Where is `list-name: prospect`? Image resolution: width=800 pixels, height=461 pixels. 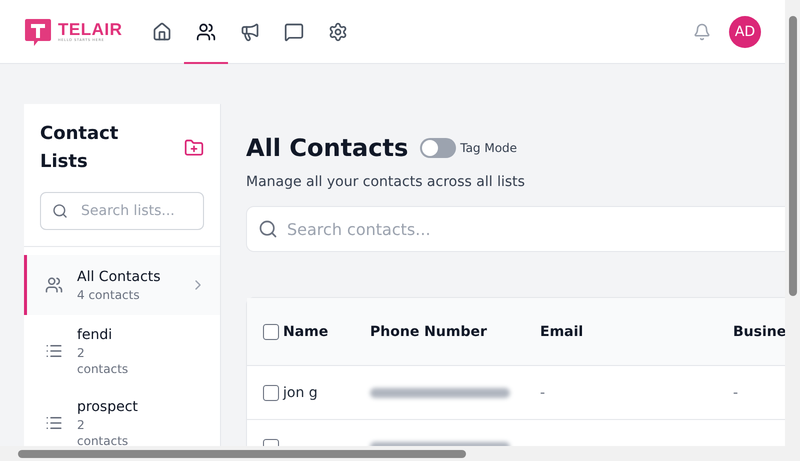 list-name: prospect is located at coordinates (108, 407).